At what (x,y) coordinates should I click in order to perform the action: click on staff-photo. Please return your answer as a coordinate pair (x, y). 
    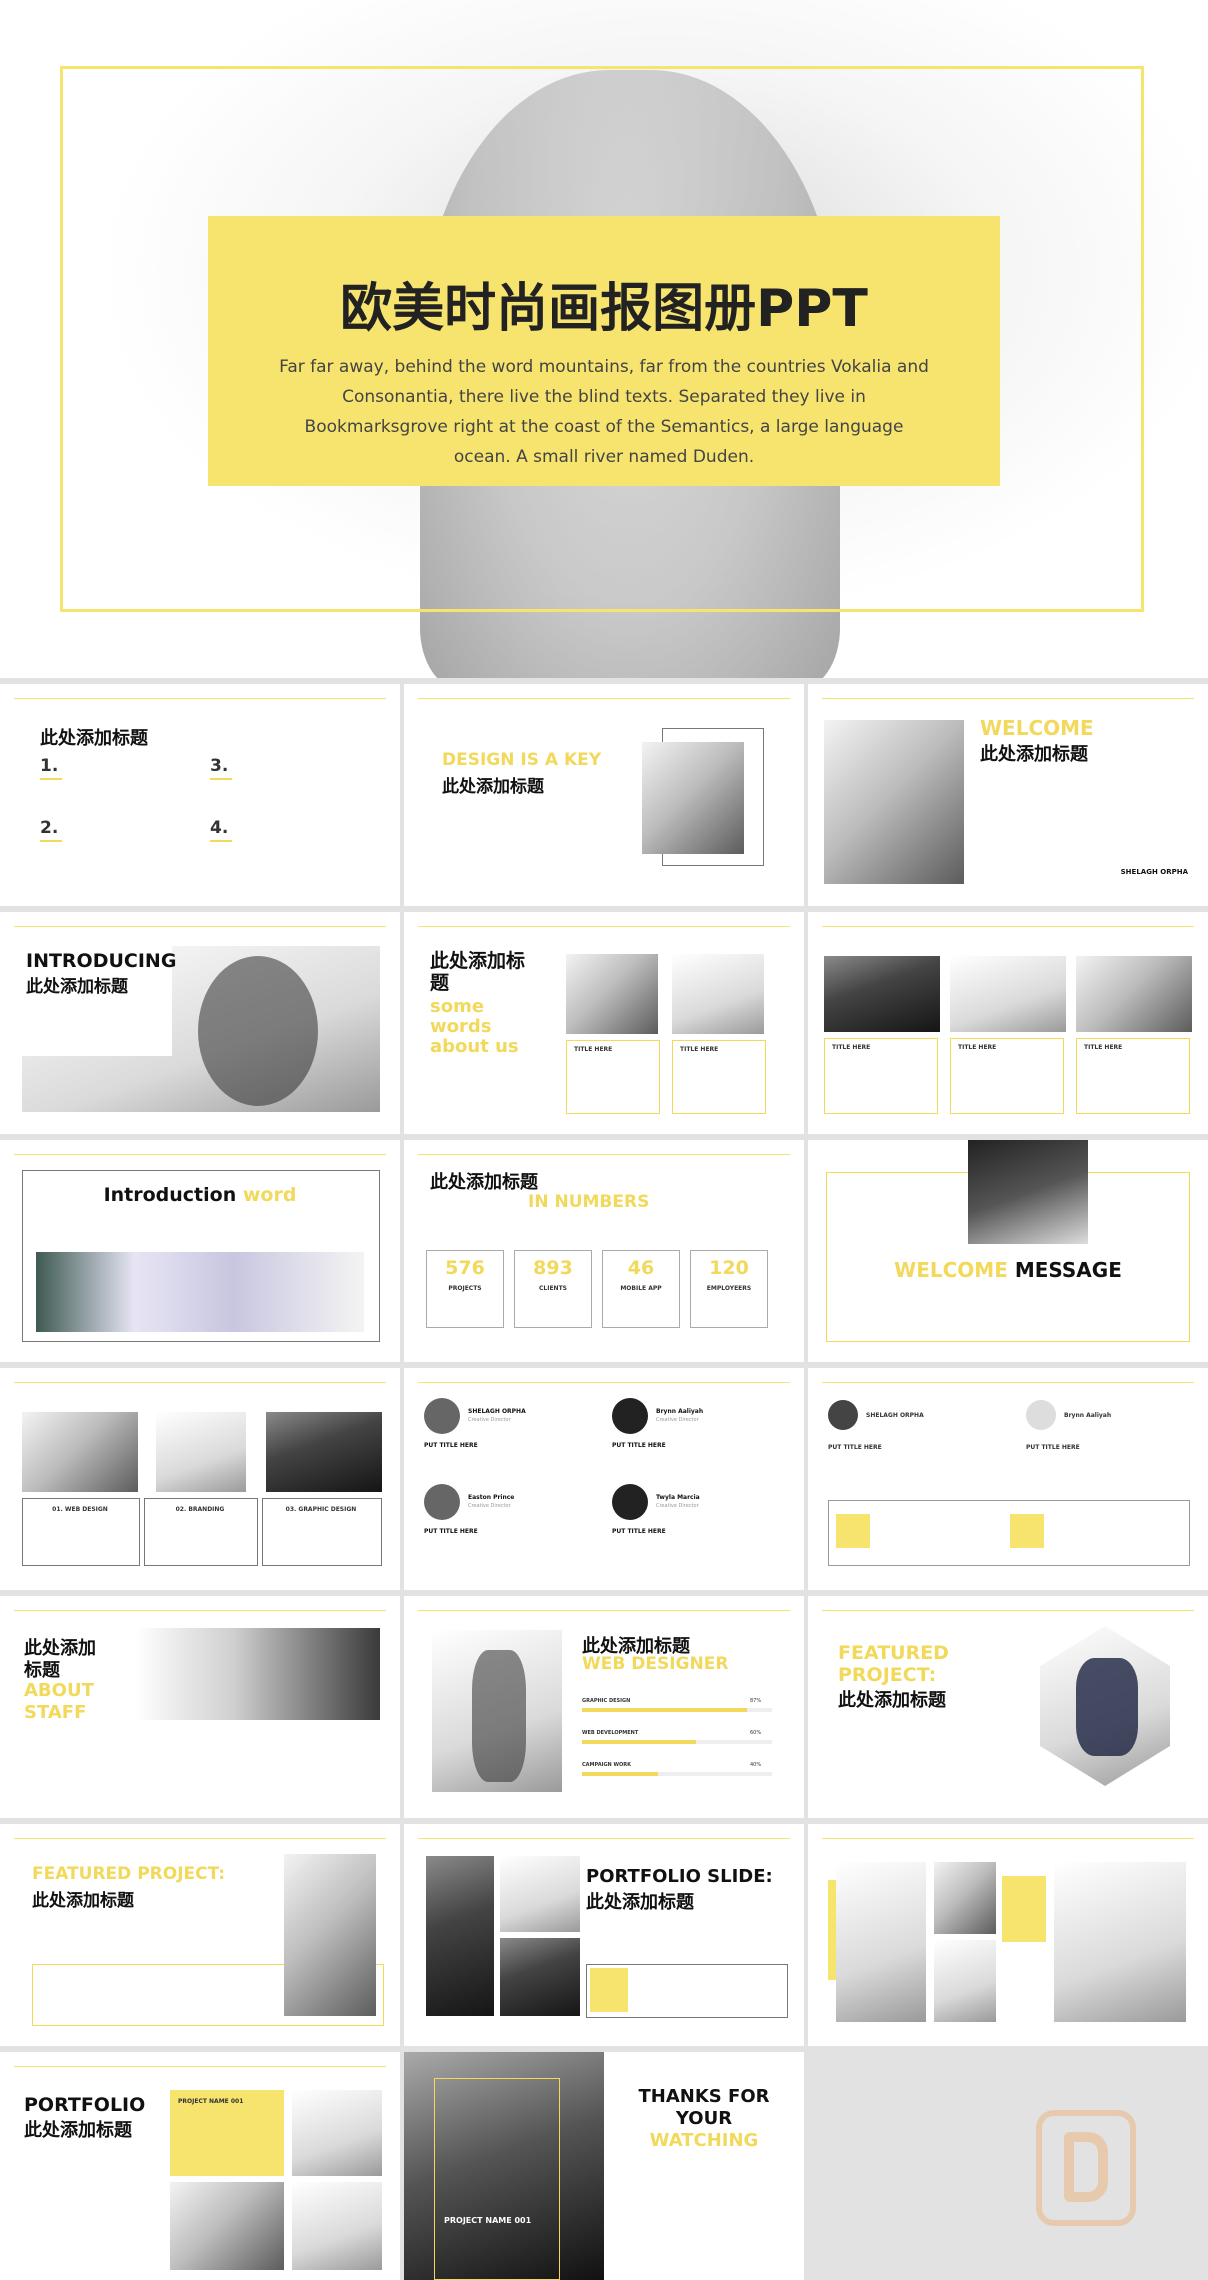
    Looking at the image, I should click on (258, 1674).